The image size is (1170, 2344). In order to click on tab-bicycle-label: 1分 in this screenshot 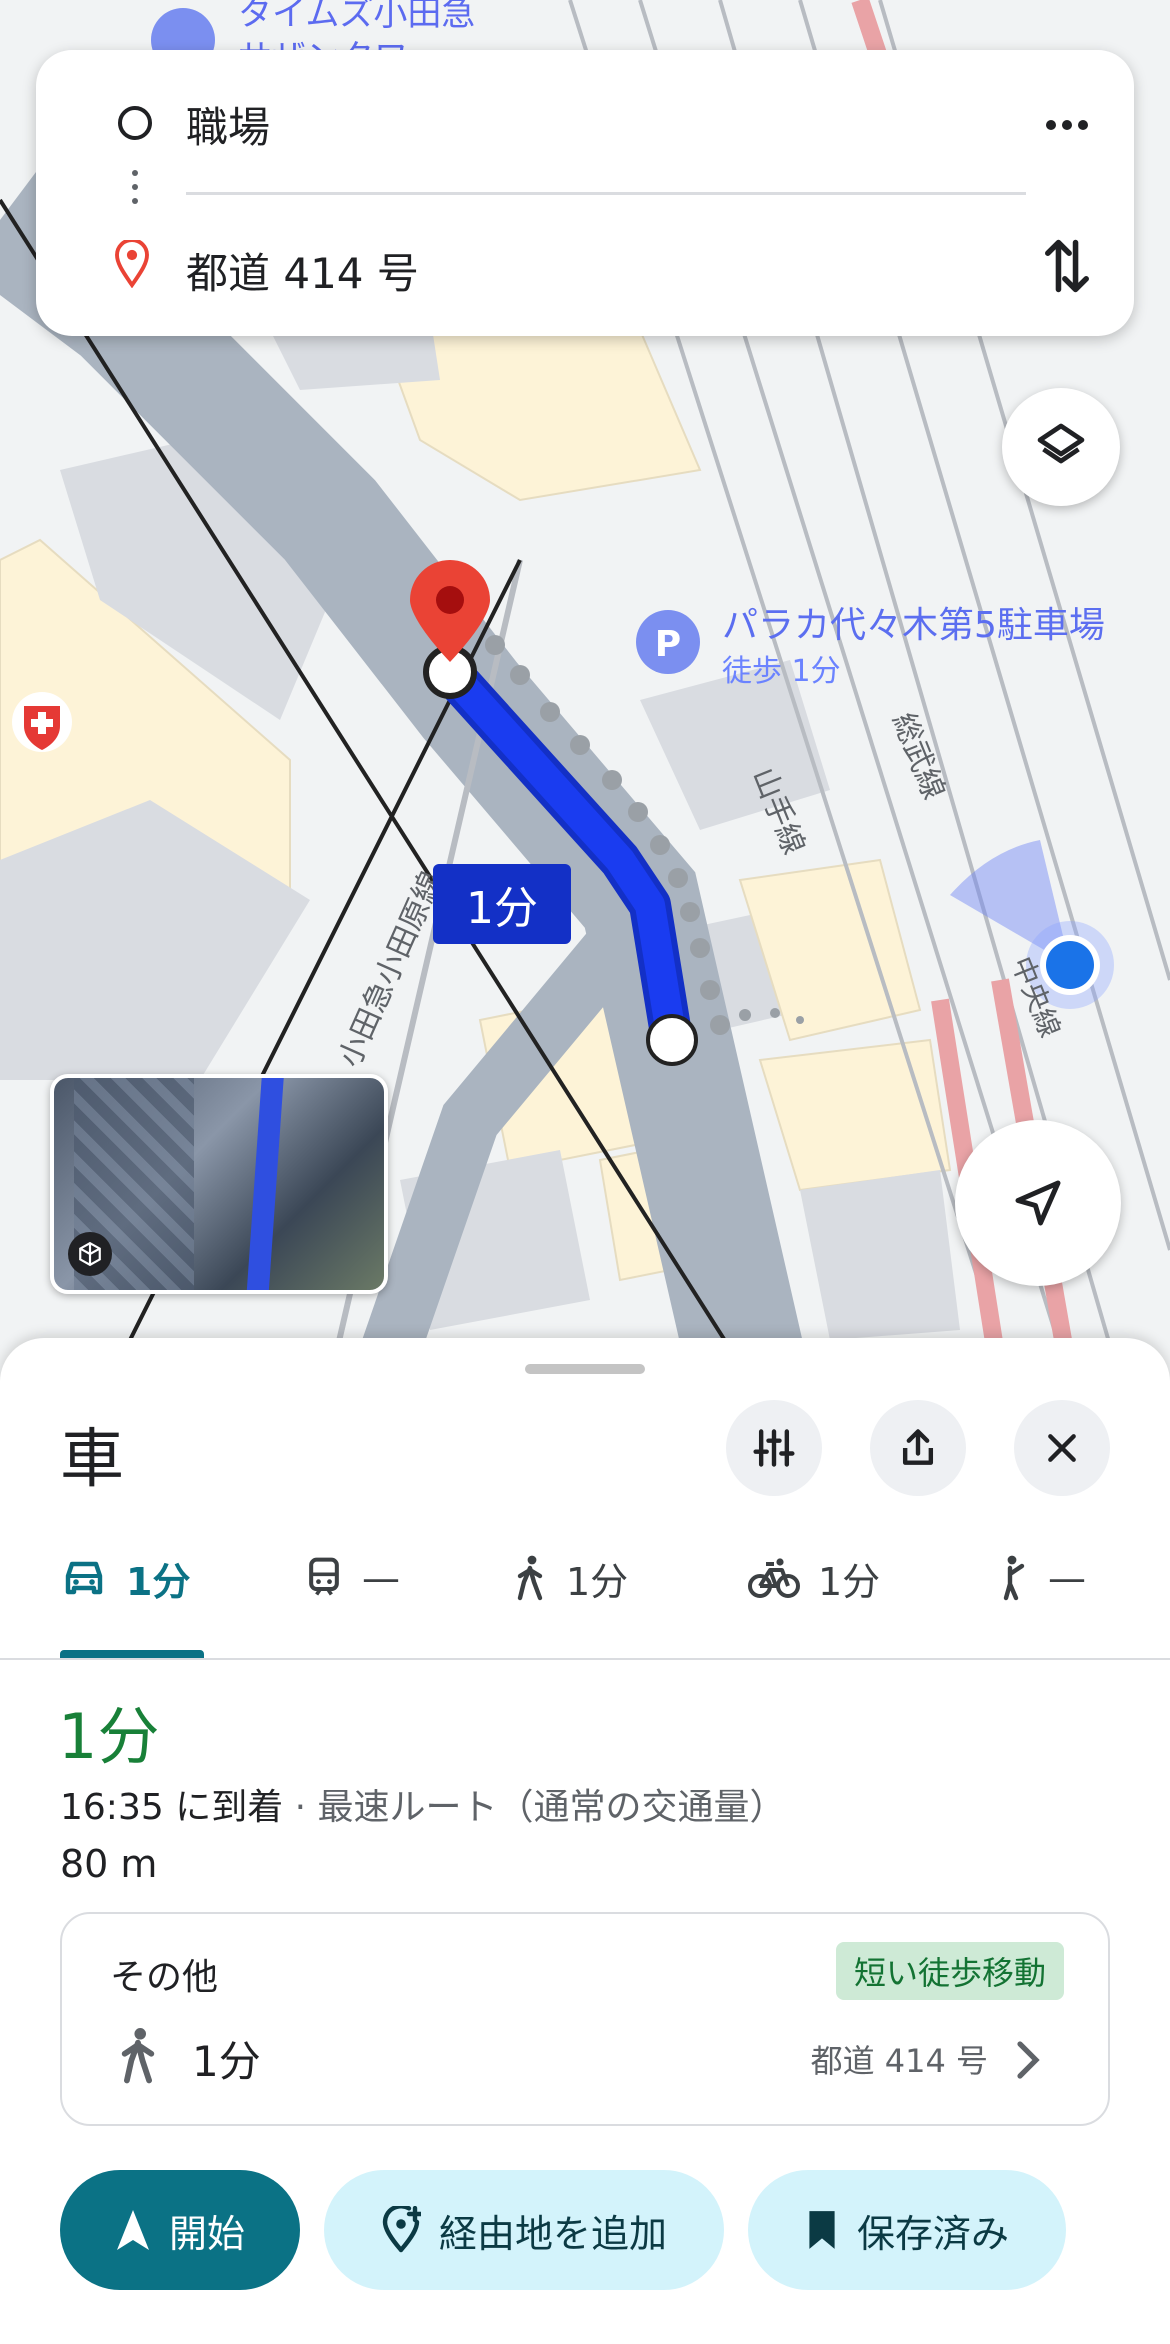, I will do `click(849, 1581)`.